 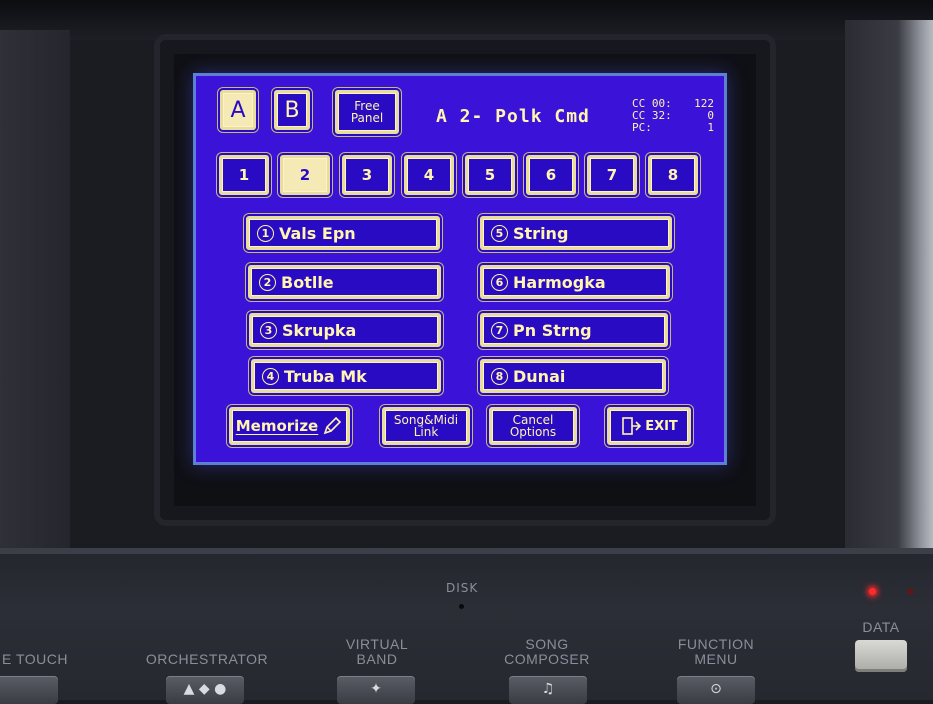 What do you see at coordinates (35, 659) in the screenshot?
I see `touch-label: E TOUCH` at bounding box center [35, 659].